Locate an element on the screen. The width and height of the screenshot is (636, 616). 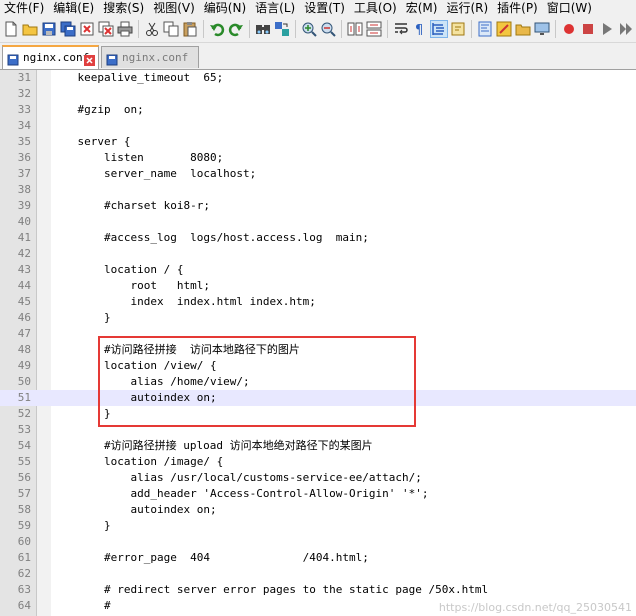
line-number: 41 is located at coordinates (24, 237).